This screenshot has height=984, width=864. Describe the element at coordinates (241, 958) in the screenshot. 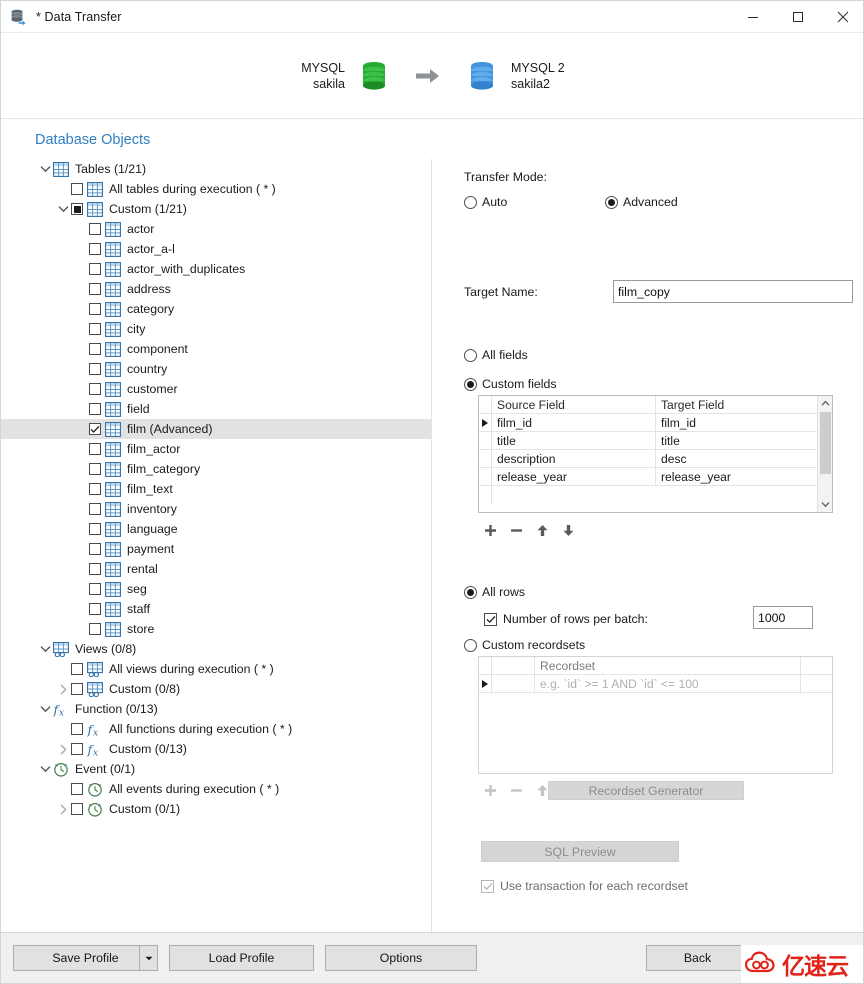

I see `load-profile-button: Load Profile` at that location.